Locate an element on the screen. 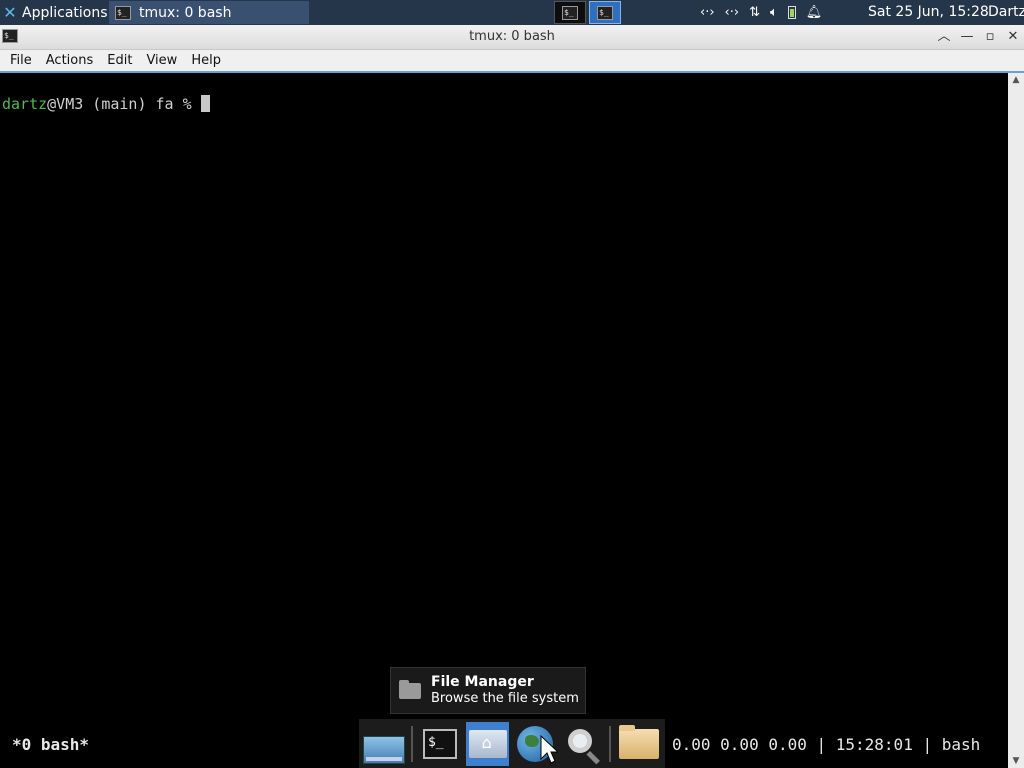 The width and height of the screenshot is (1024, 768). file-manager-tooltip: File Manager Browse the file system is located at coordinates (488, 690).